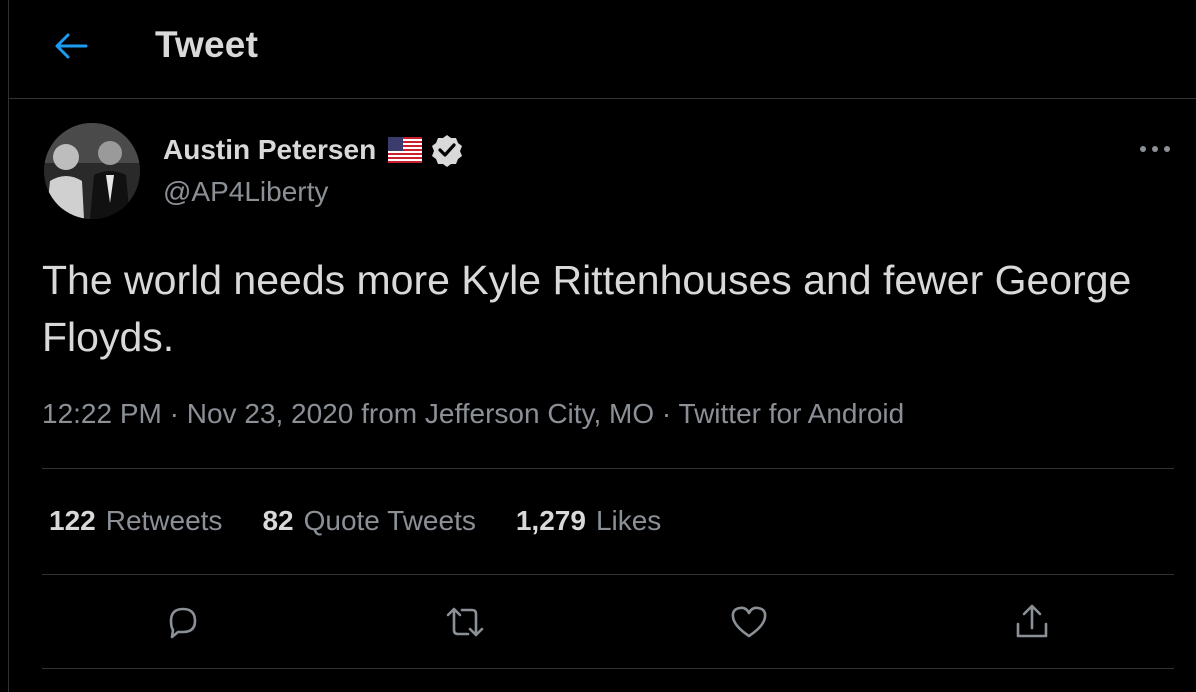 Image resolution: width=1196 pixels, height=692 pixels. Describe the element at coordinates (270, 413) in the screenshot. I see `tweet-date: Nov 23, 2020` at that location.